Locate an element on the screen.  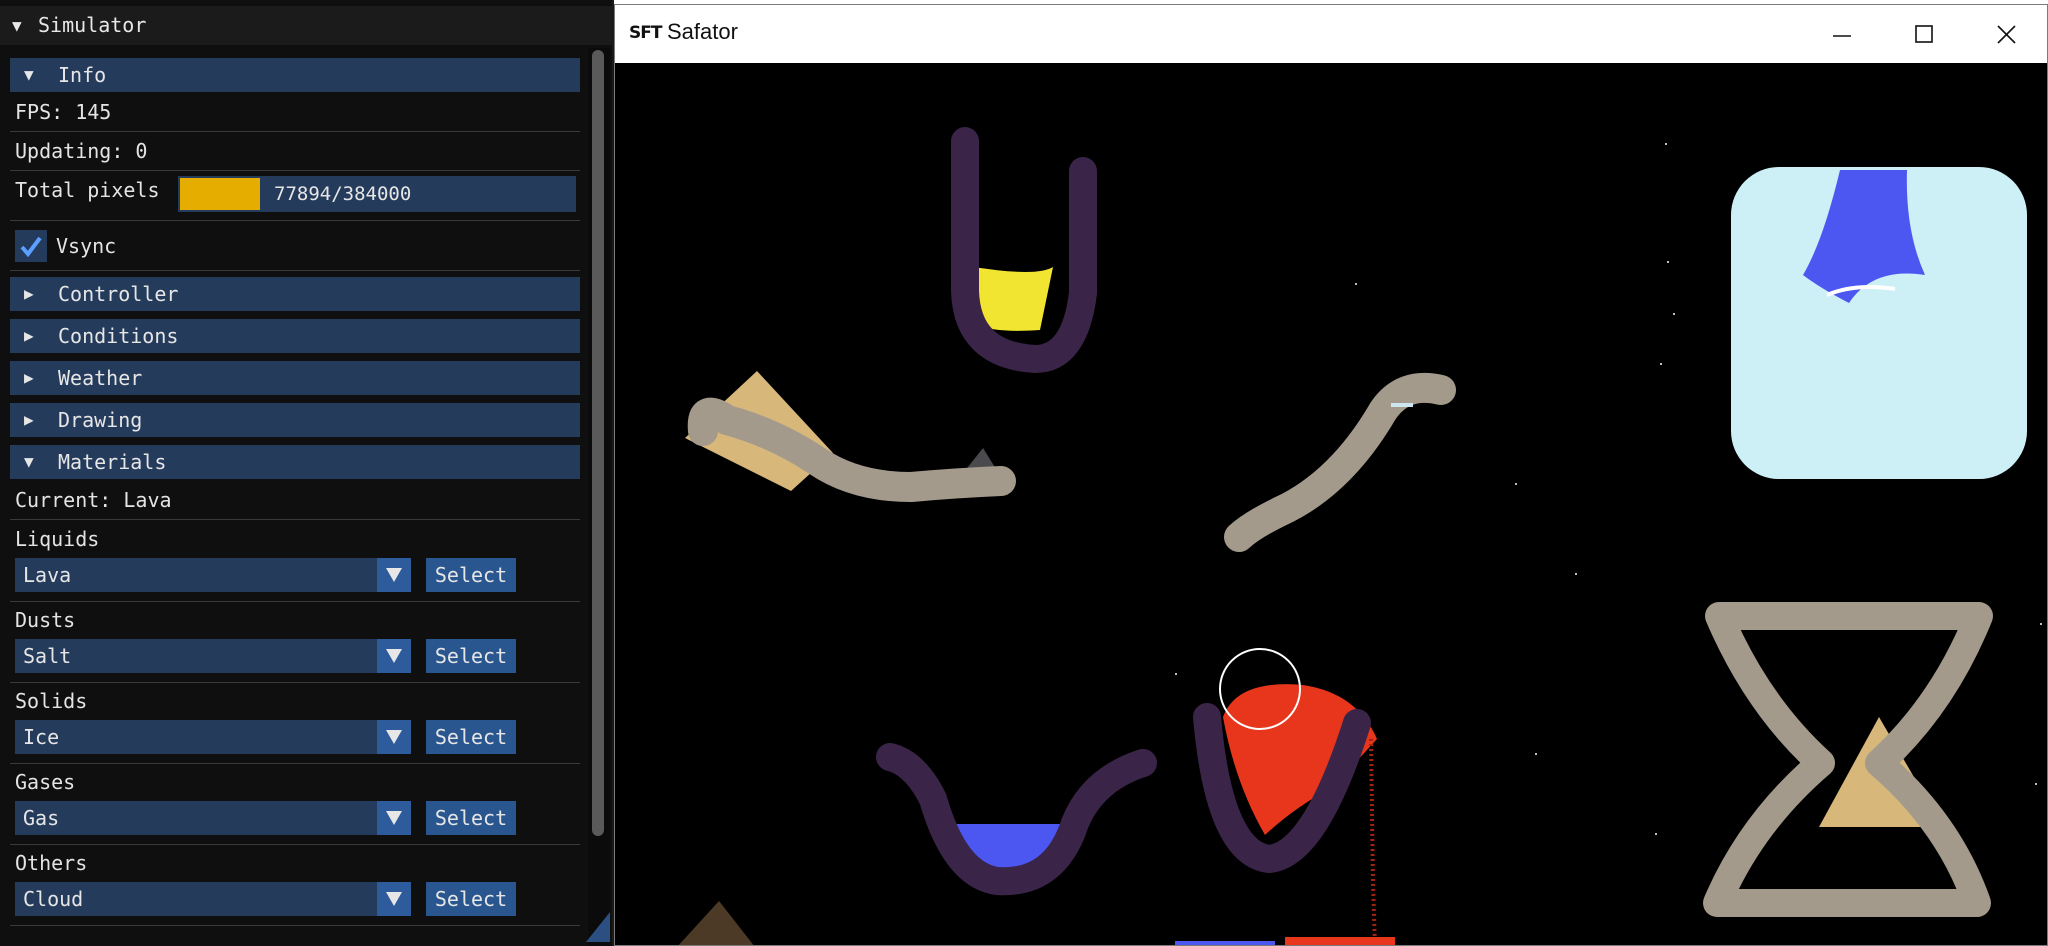
gases-label: Gases is located at coordinates (45, 782).